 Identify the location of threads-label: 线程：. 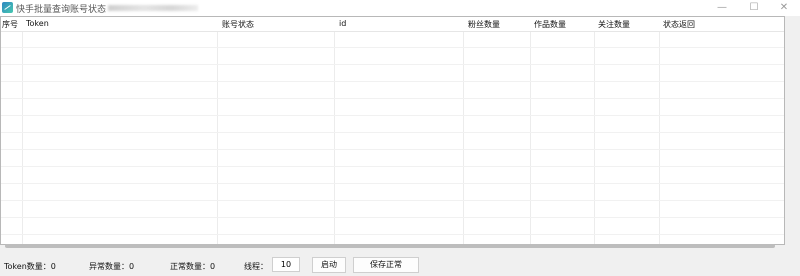
(256, 266).